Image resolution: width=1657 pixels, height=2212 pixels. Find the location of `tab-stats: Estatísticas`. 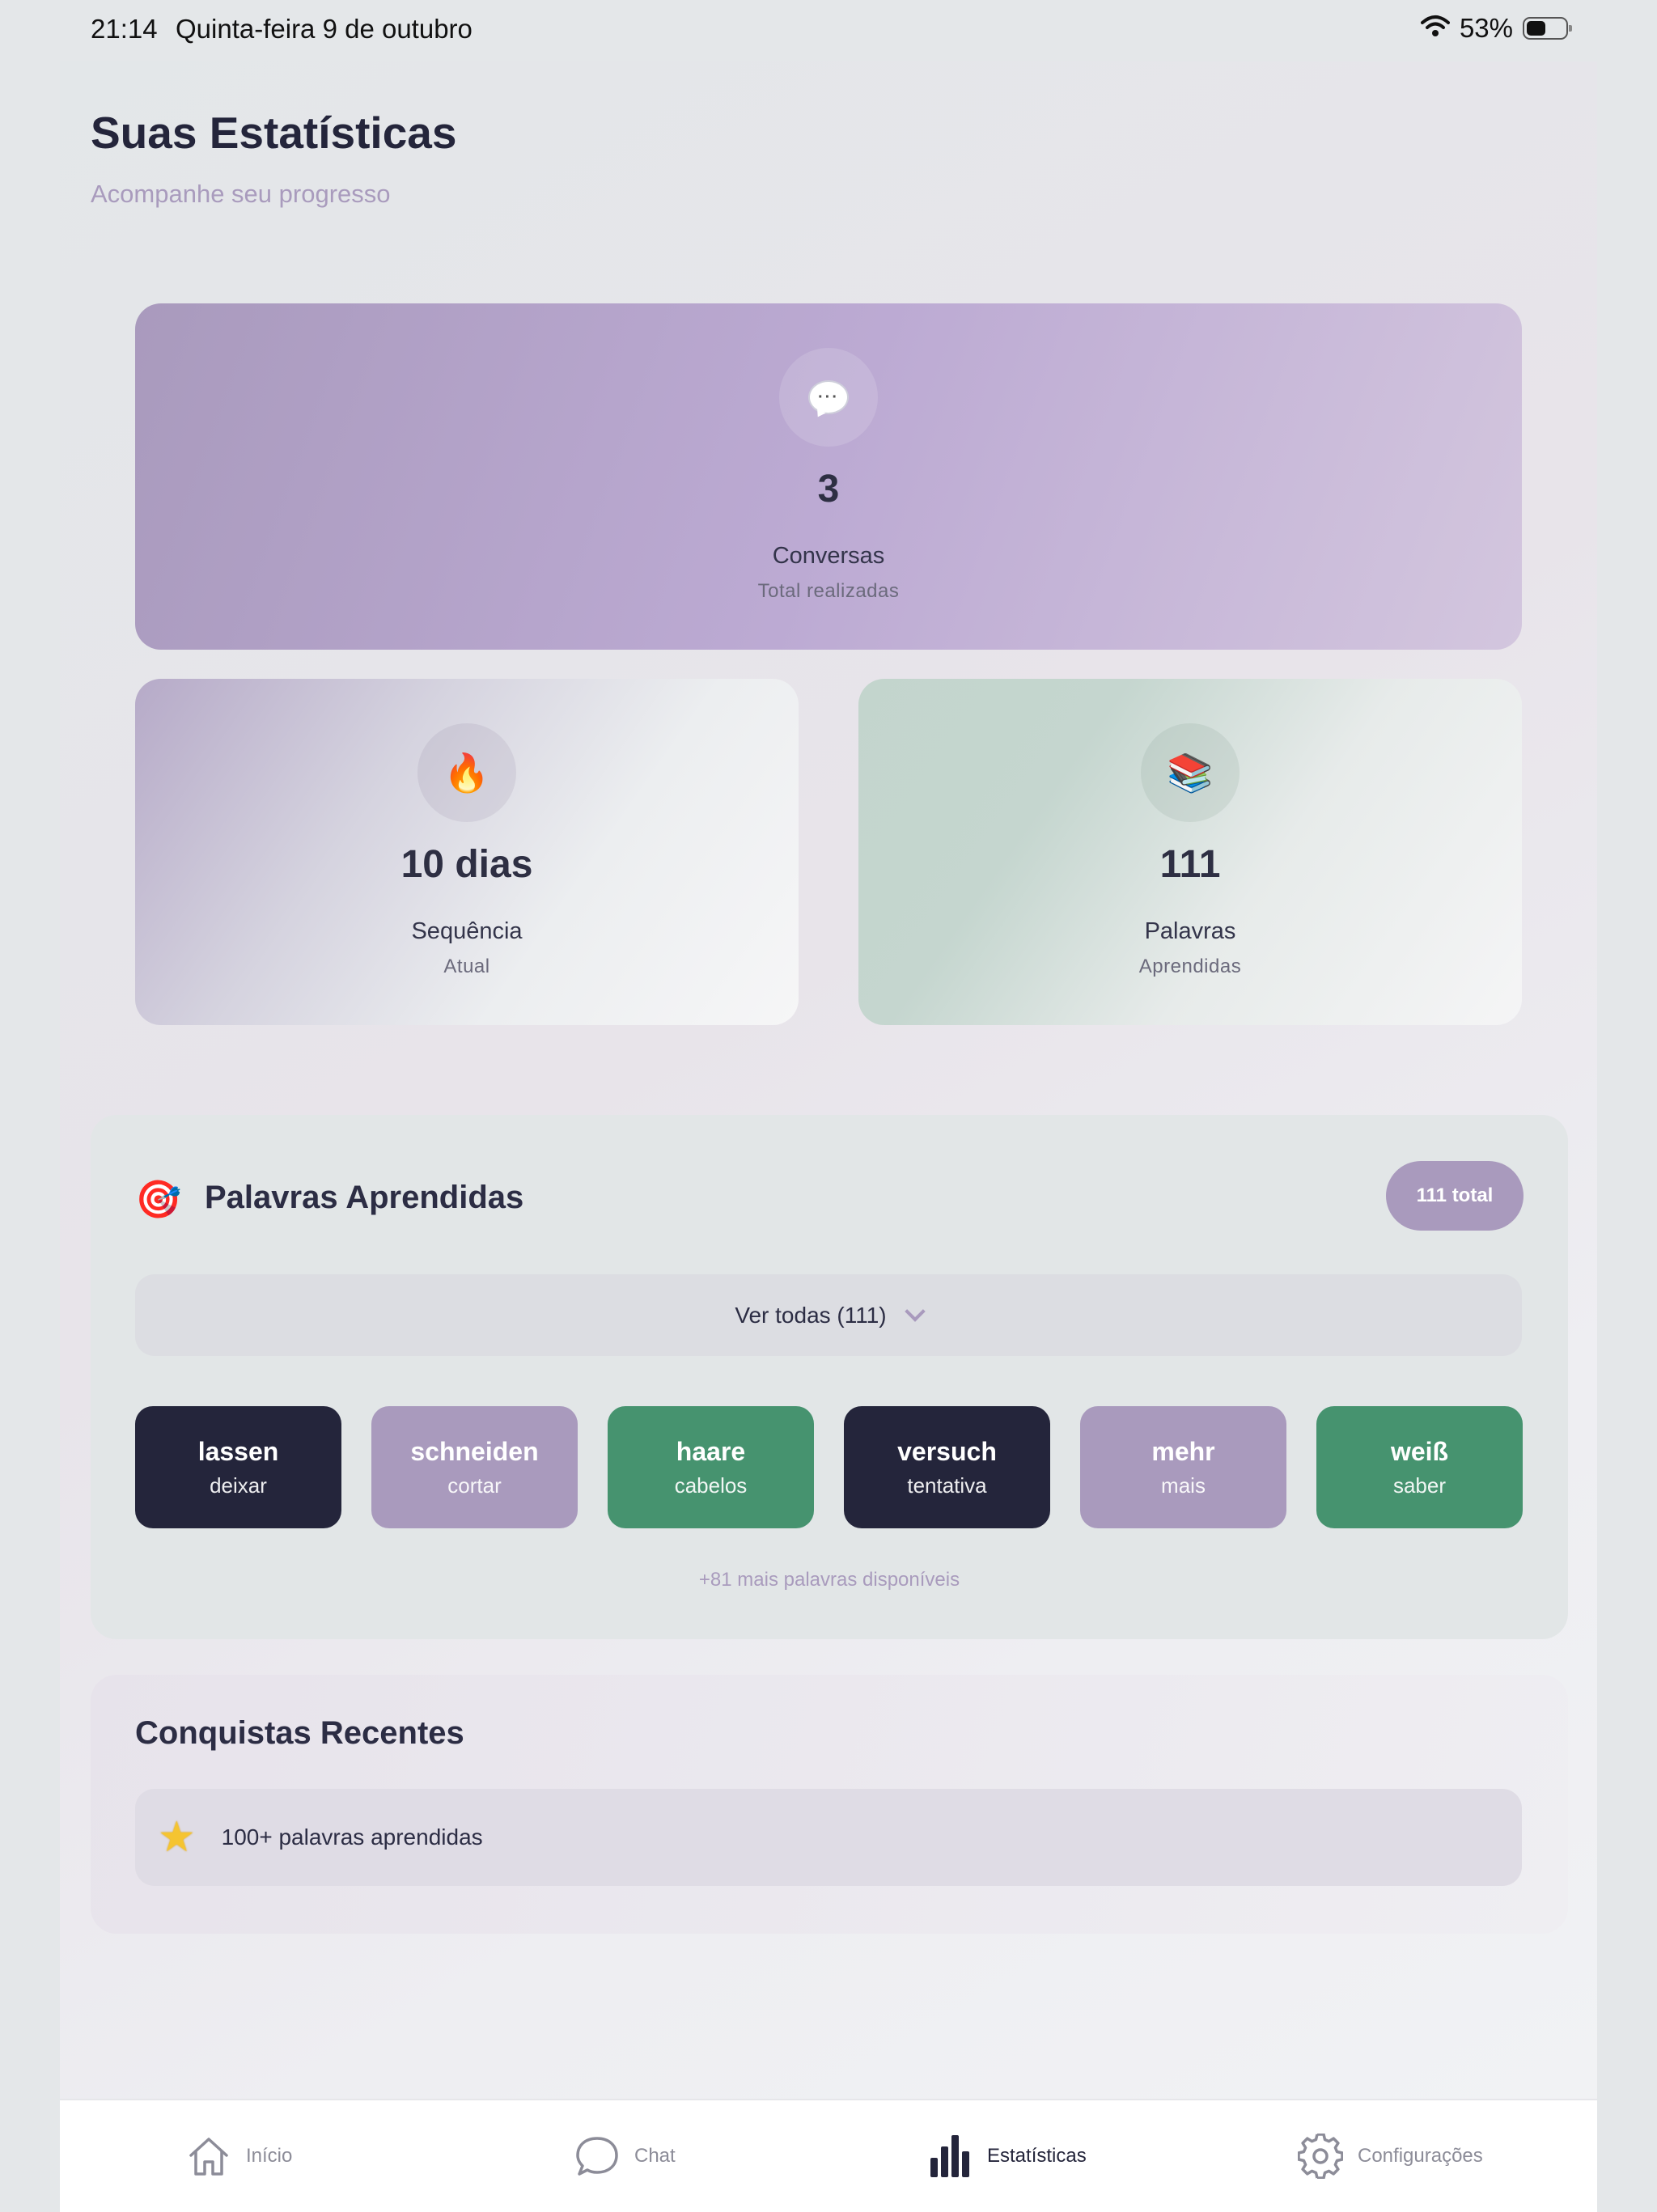

tab-stats: Estatísticas is located at coordinates (1007, 2156).